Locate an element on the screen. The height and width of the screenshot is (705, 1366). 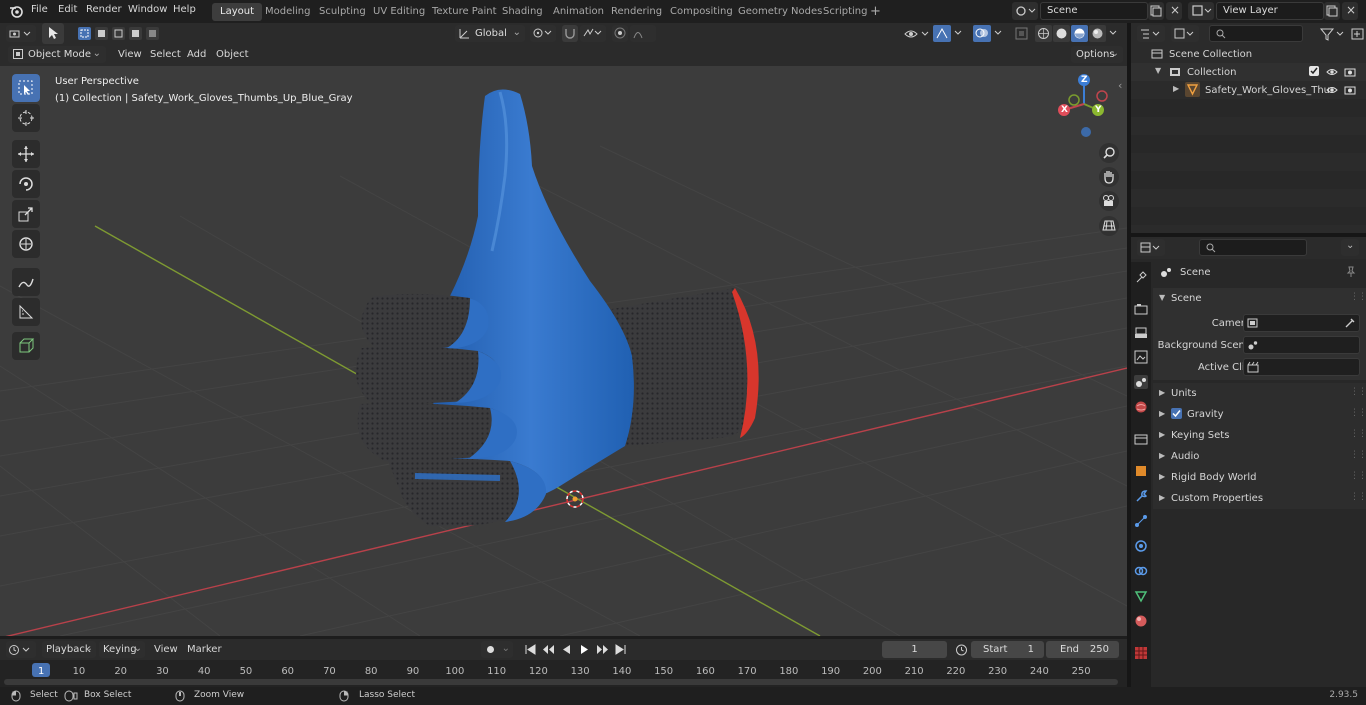
scale-icon is located at coordinates (26, 214).